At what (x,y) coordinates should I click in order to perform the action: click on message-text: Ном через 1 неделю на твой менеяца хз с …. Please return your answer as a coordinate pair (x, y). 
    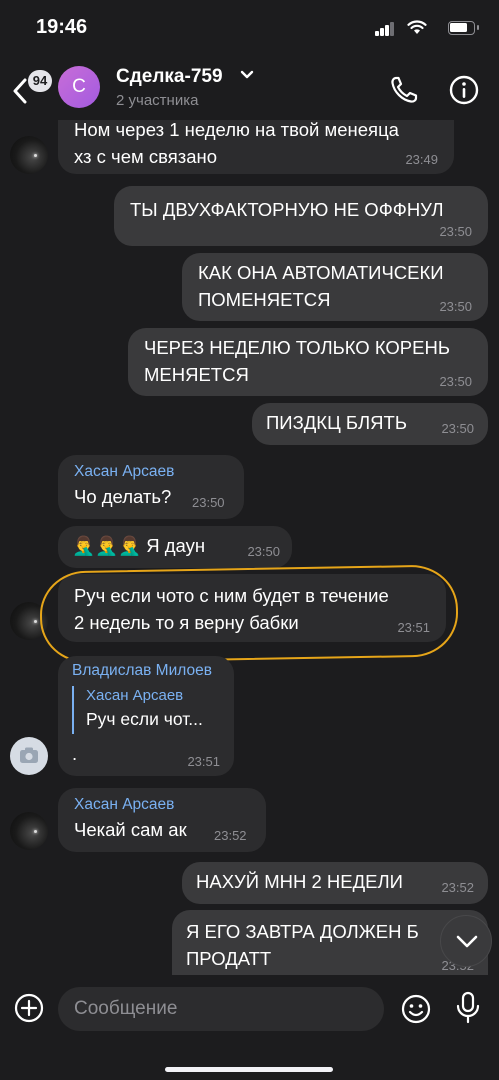
    Looking at the image, I should click on (236, 143).